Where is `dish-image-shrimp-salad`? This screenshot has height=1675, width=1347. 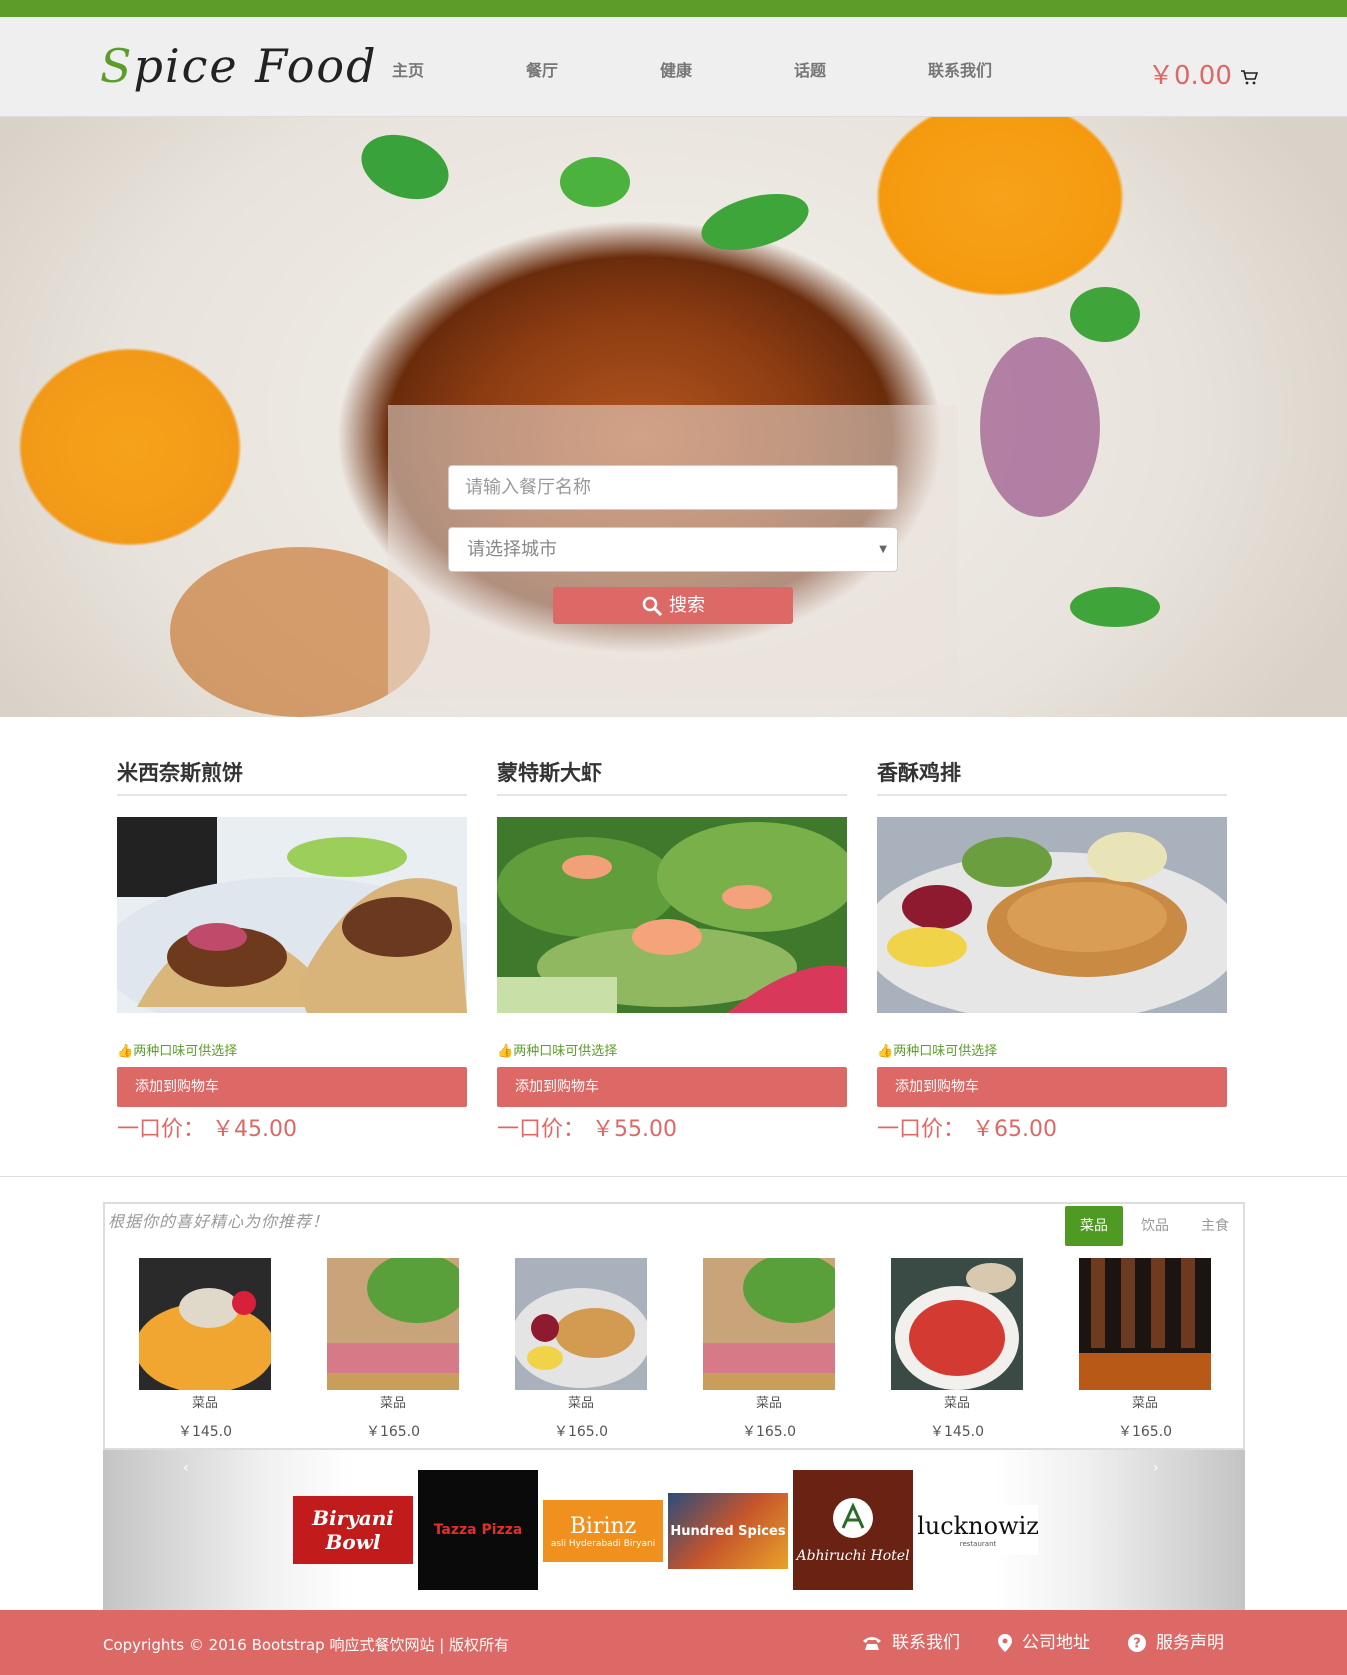
dish-image-shrimp-salad is located at coordinates (672, 915).